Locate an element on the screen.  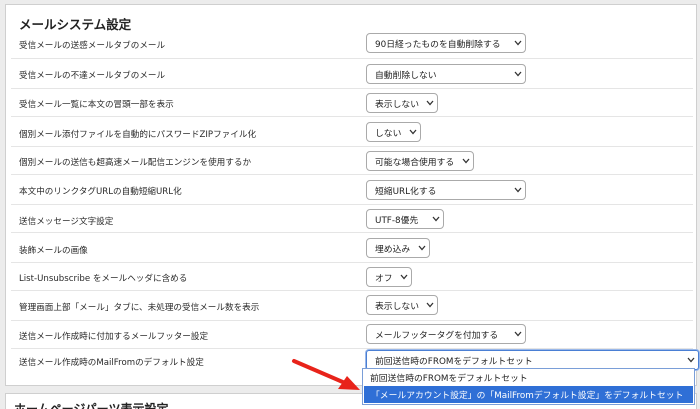
dropdown-option-highlighted: 「メールアカウント設定」の「MailFromデフォルト設定」をデフォルトセット is located at coordinates (528, 394).